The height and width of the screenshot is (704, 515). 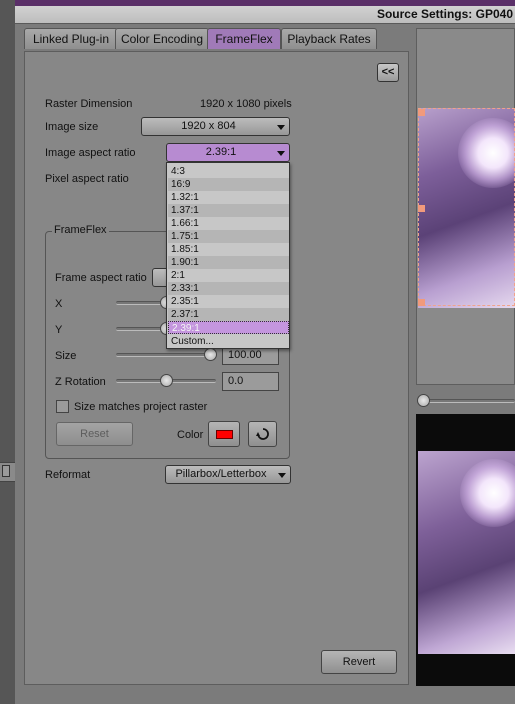 I want to click on menu-item: 2.37:1, so click(x=228, y=314).